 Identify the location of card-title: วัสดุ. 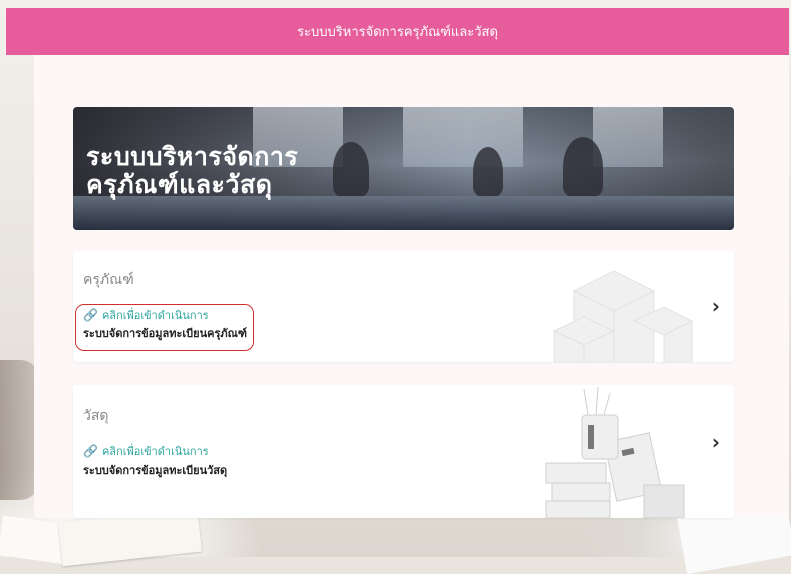
(96, 416).